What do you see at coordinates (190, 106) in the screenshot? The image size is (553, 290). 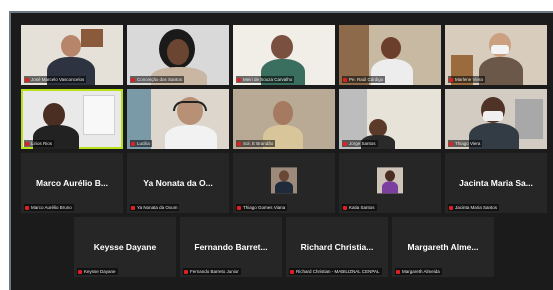 I see `headset` at bounding box center [190, 106].